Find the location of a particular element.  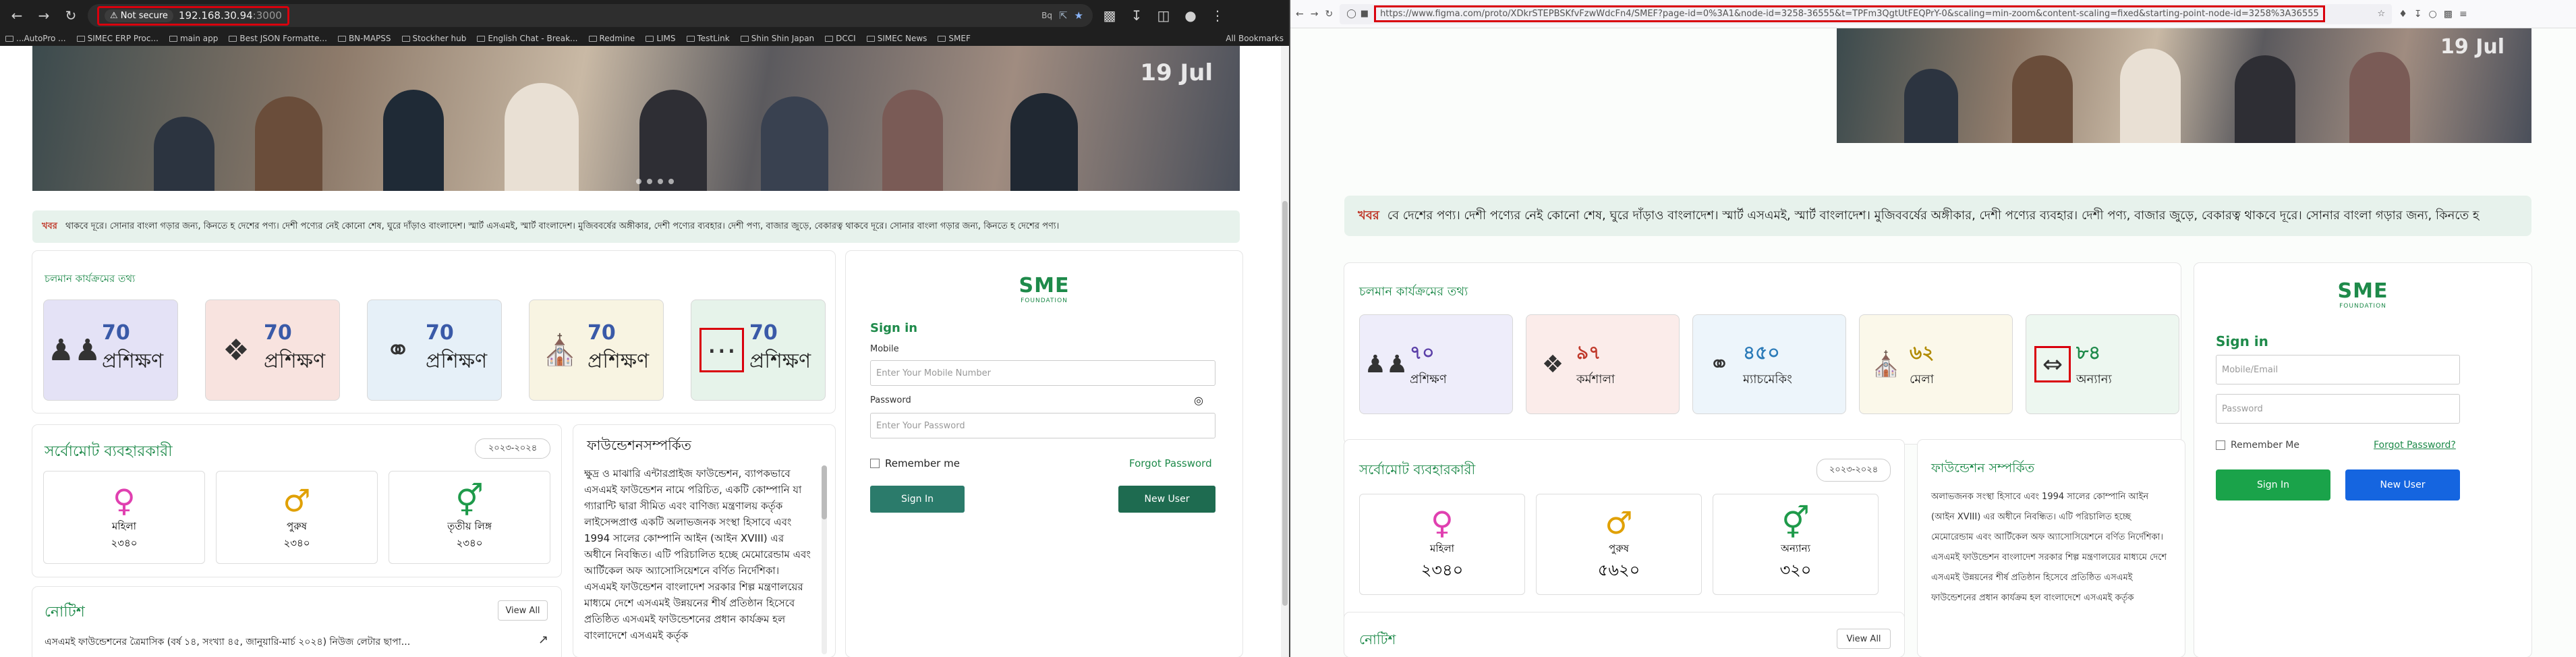

eye-off-icon: ◎ is located at coordinates (1198, 400).